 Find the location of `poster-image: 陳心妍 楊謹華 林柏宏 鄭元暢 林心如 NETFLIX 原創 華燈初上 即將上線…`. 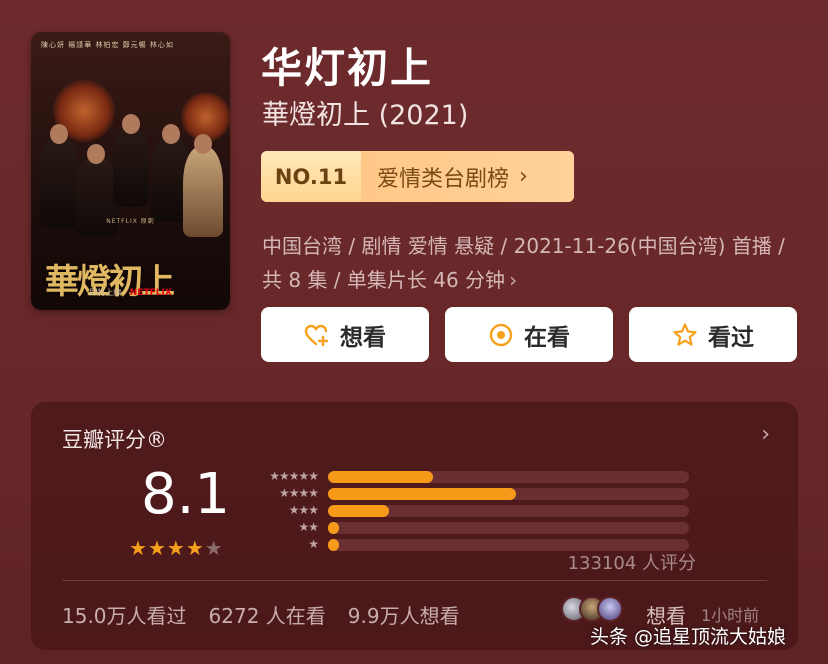

poster-image: 陳心妍 楊謹華 林柏宏 鄭元暢 林心如 NETFLIX 原創 華燈初上 即將上線… is located at coordinates (130, 171).